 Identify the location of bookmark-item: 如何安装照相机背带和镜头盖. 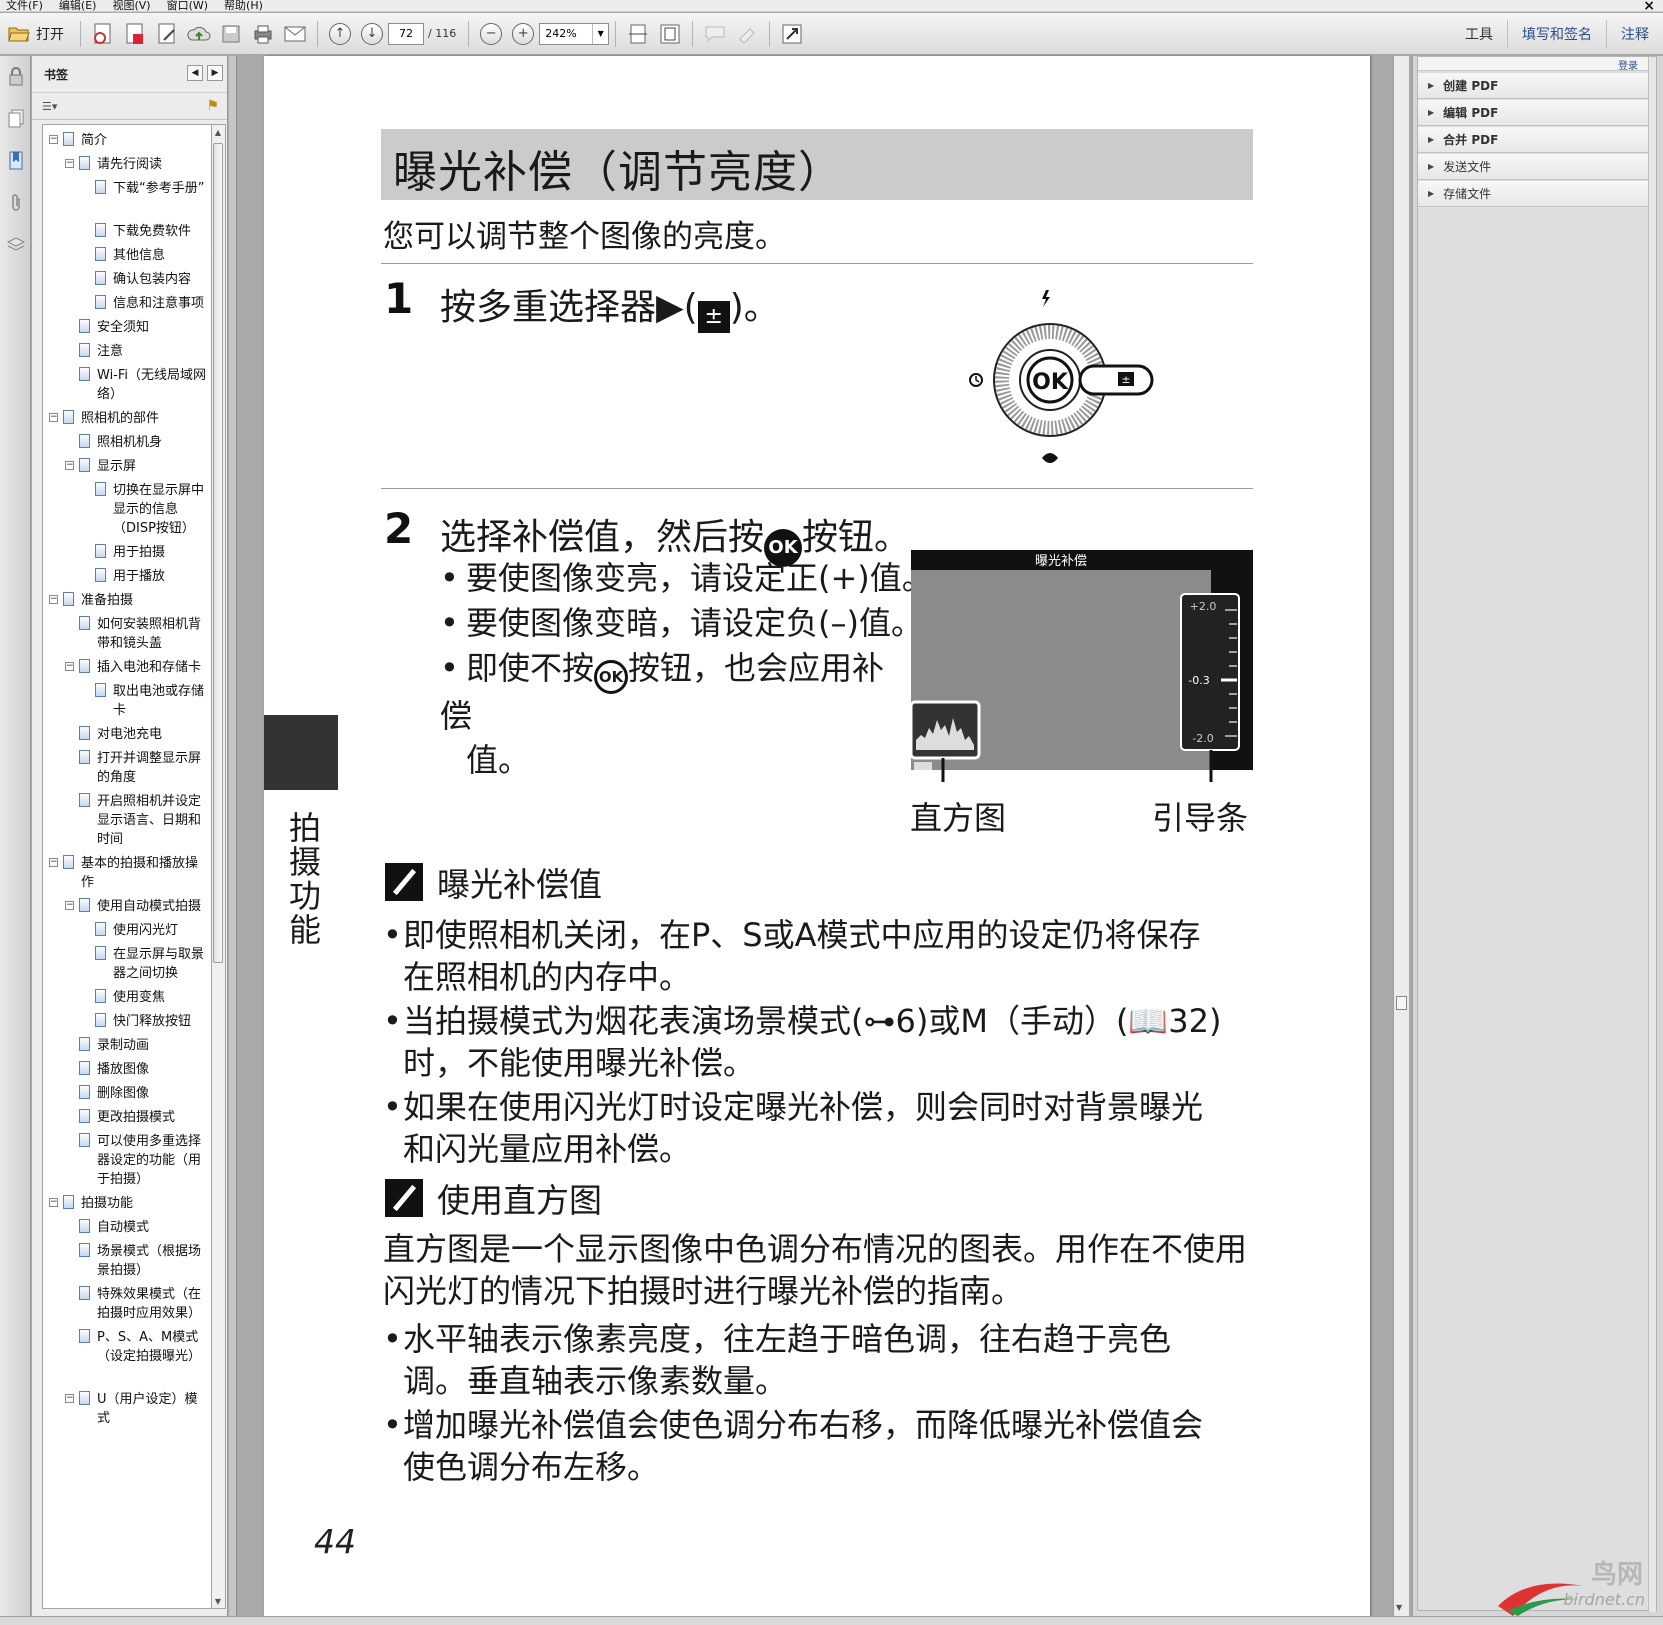
(127, 634).